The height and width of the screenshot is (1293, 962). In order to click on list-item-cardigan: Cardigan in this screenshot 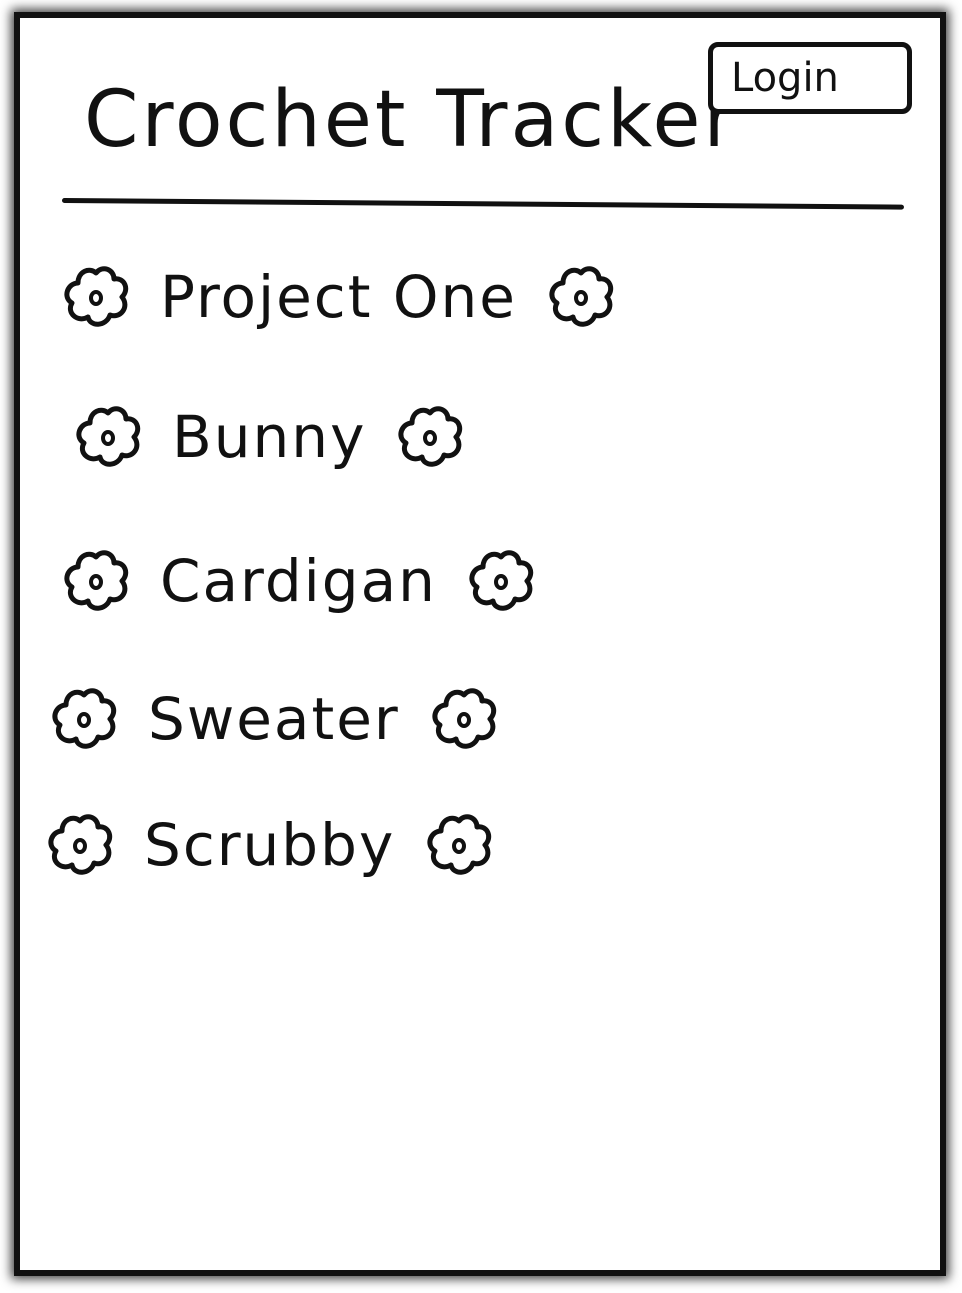, I will do `click(298, 581)`.